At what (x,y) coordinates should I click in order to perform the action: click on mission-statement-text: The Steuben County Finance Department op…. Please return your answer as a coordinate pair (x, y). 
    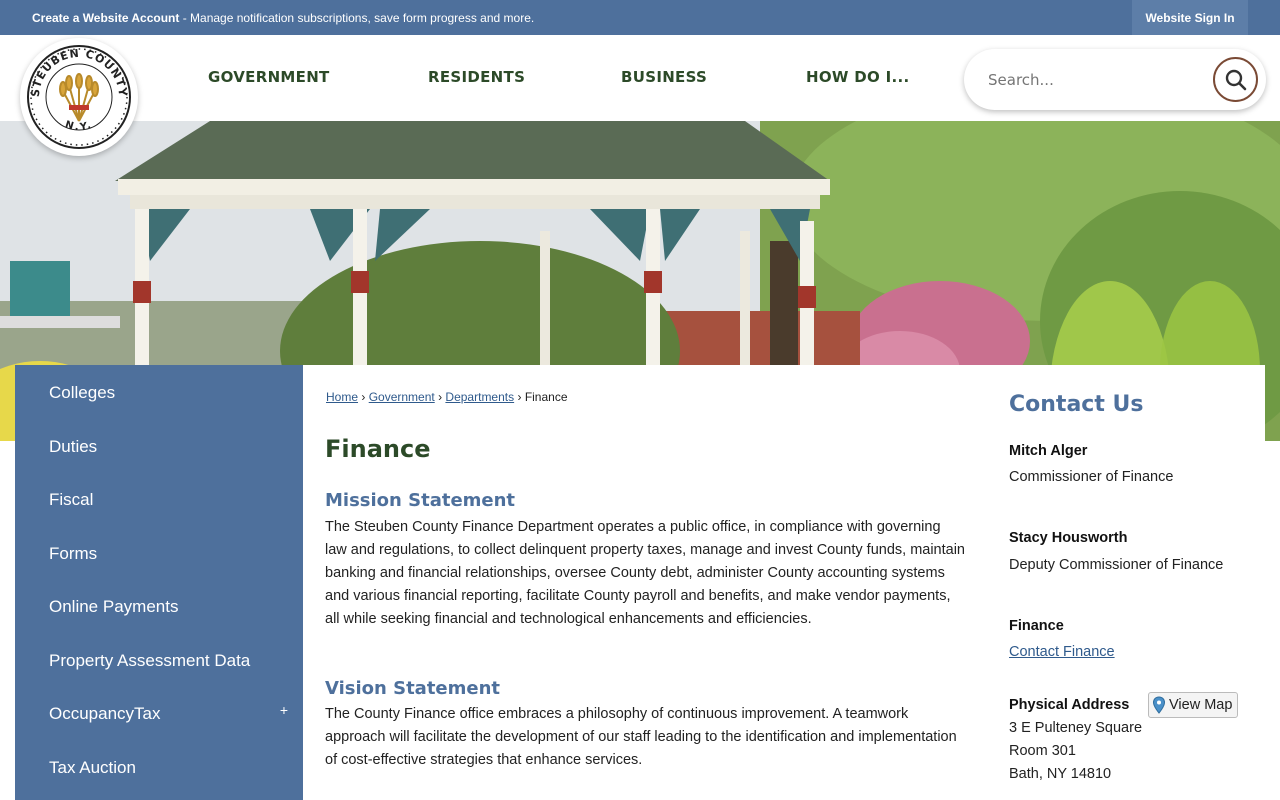
    Looking at the image, I should click on (645, 573).